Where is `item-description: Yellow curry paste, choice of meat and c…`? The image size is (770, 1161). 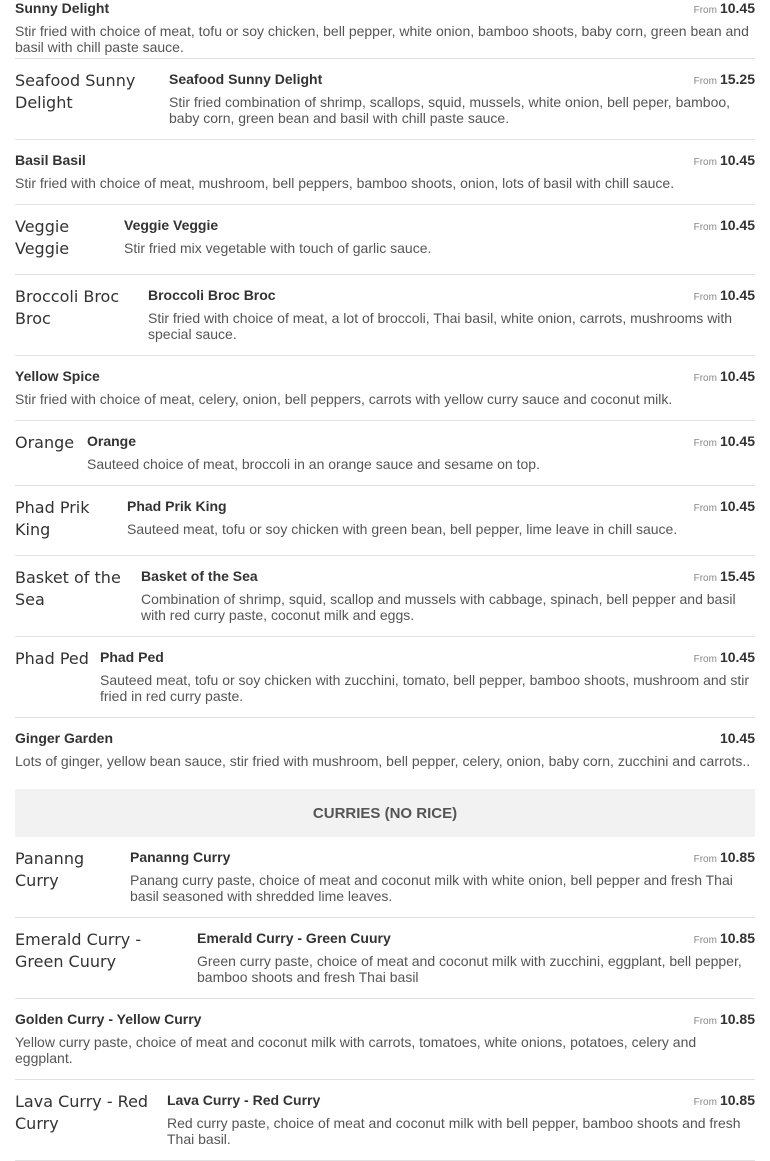
item-description: Yellow curry paste, choice of meat and c… is located at coordinates (356, 1050).